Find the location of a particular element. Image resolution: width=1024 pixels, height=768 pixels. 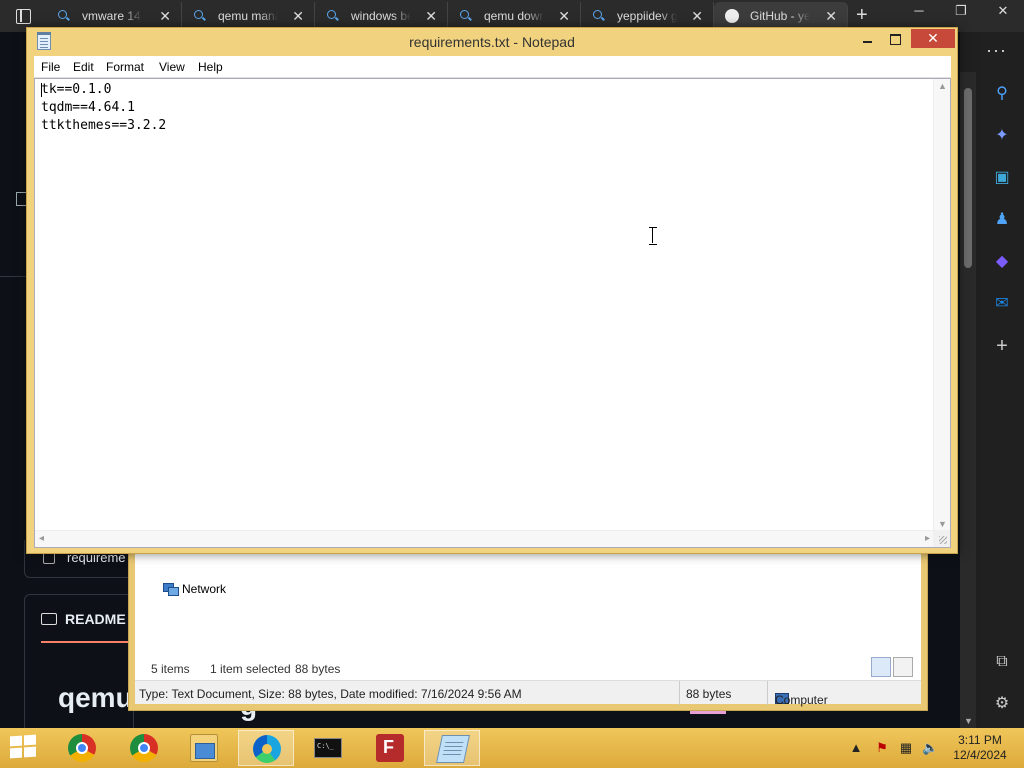

minimize-button is located at coordinates (869, 39).